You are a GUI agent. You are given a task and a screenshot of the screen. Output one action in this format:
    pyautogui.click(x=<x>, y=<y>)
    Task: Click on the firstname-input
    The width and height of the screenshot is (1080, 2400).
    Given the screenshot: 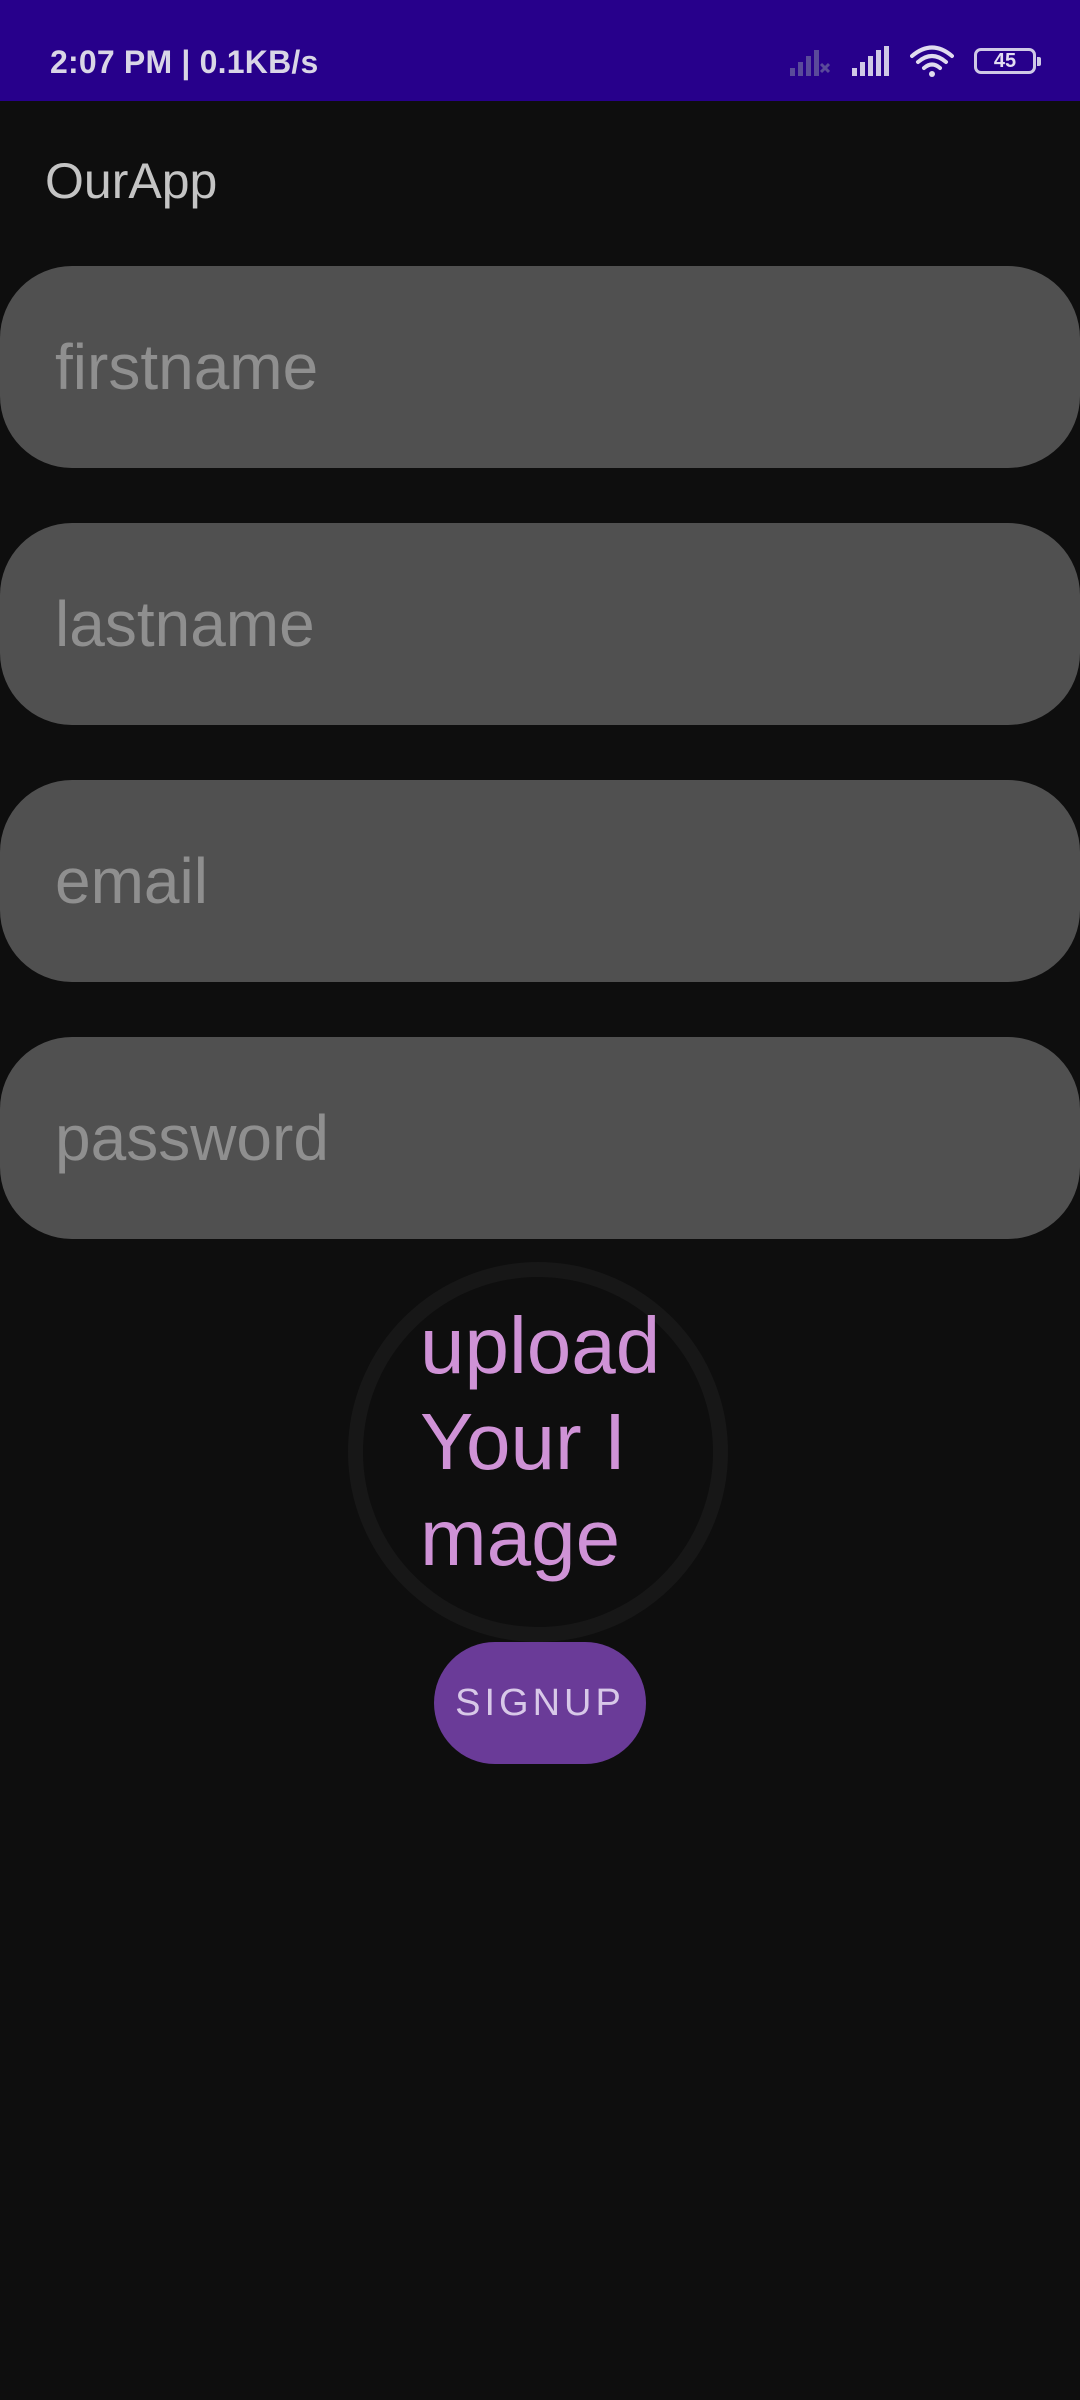 What is the action you would take?
    pyautogui.click(x=535, y=367)
    